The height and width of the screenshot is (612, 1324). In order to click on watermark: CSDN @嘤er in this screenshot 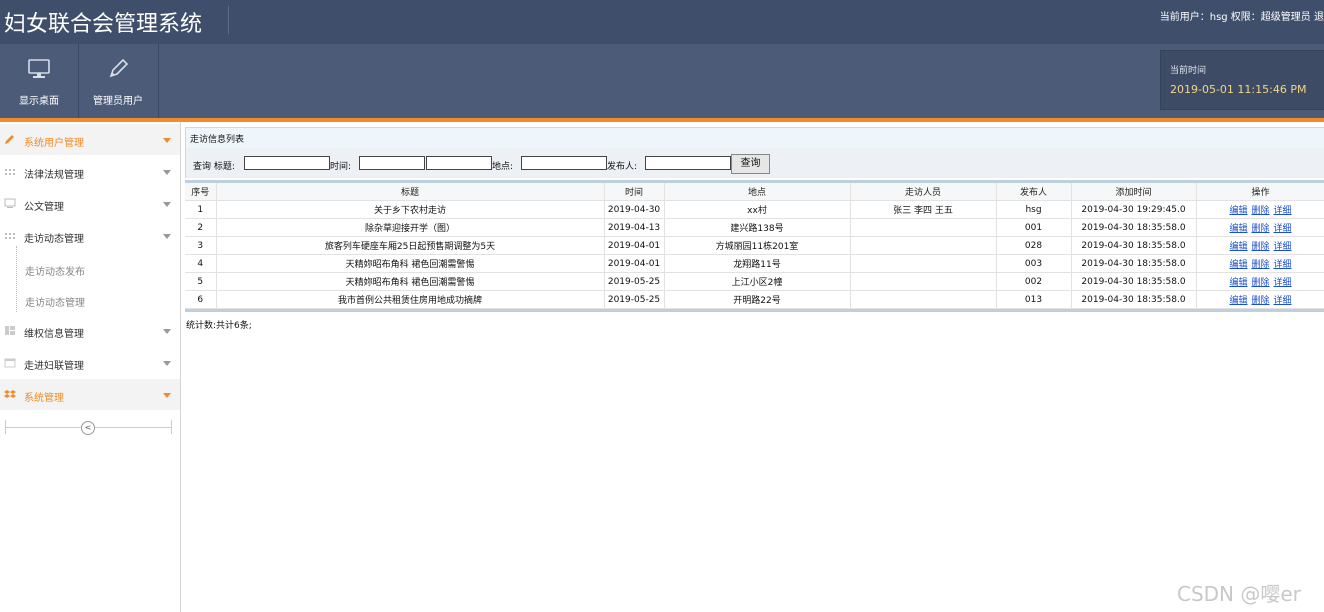, I will do `click(1239, 594)`.